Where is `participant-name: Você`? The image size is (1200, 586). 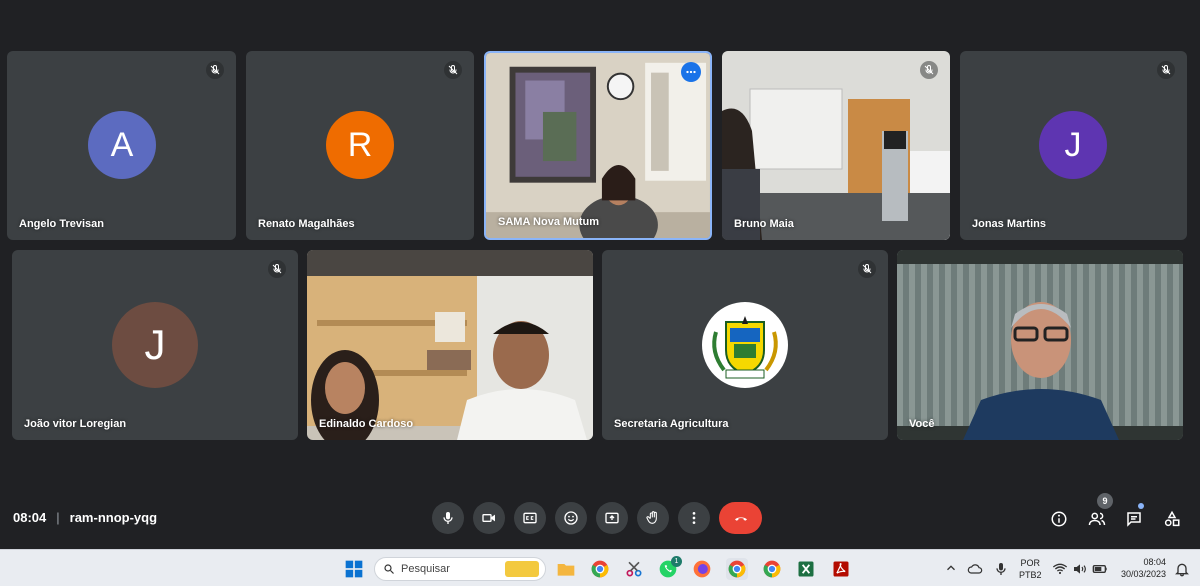 participant-name: Você is located at coordinates (922, 424).